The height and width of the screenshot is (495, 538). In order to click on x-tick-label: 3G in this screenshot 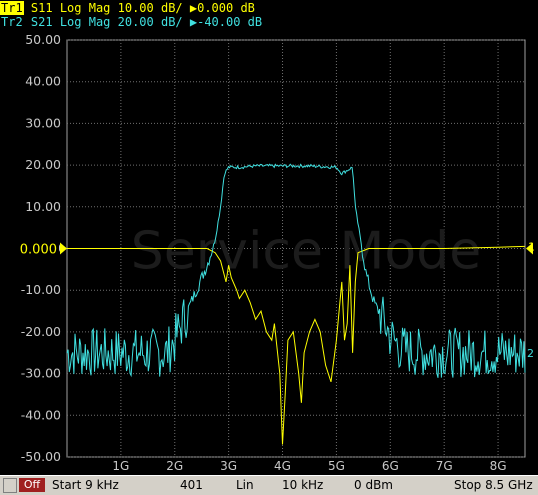, I will do `click(228, 466)`.